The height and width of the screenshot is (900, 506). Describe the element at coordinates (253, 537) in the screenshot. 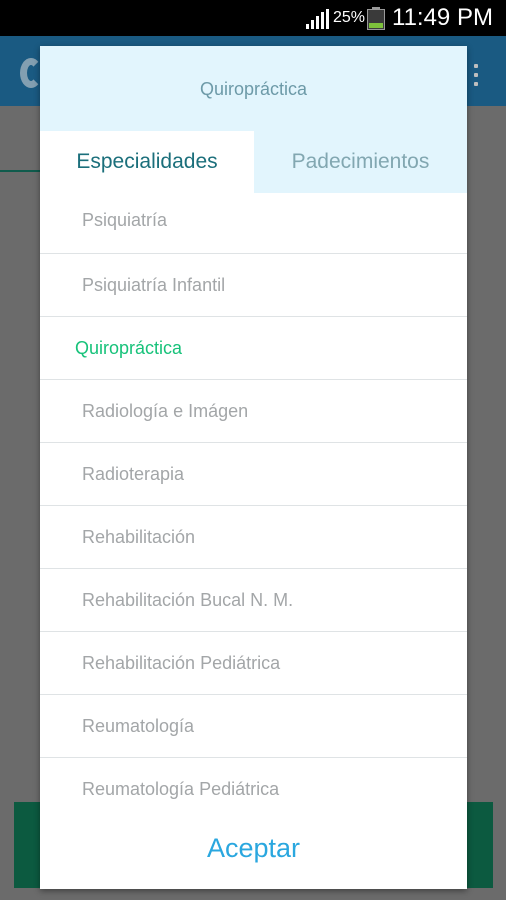

I see `list-item: Rehabilitación` at that location.